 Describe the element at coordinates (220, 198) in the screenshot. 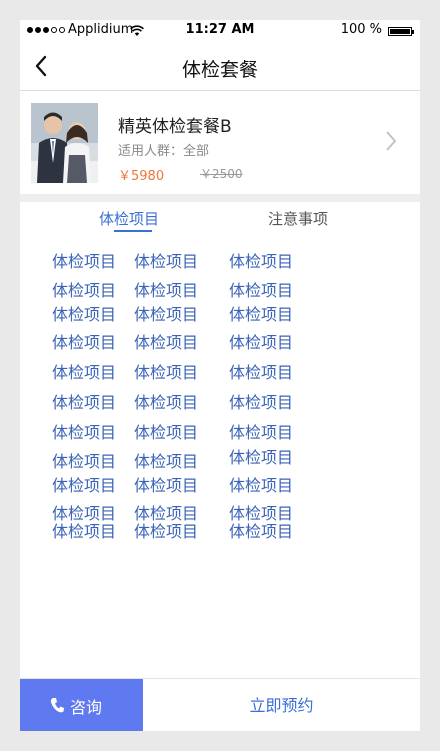

I see `section-divider` at that location.